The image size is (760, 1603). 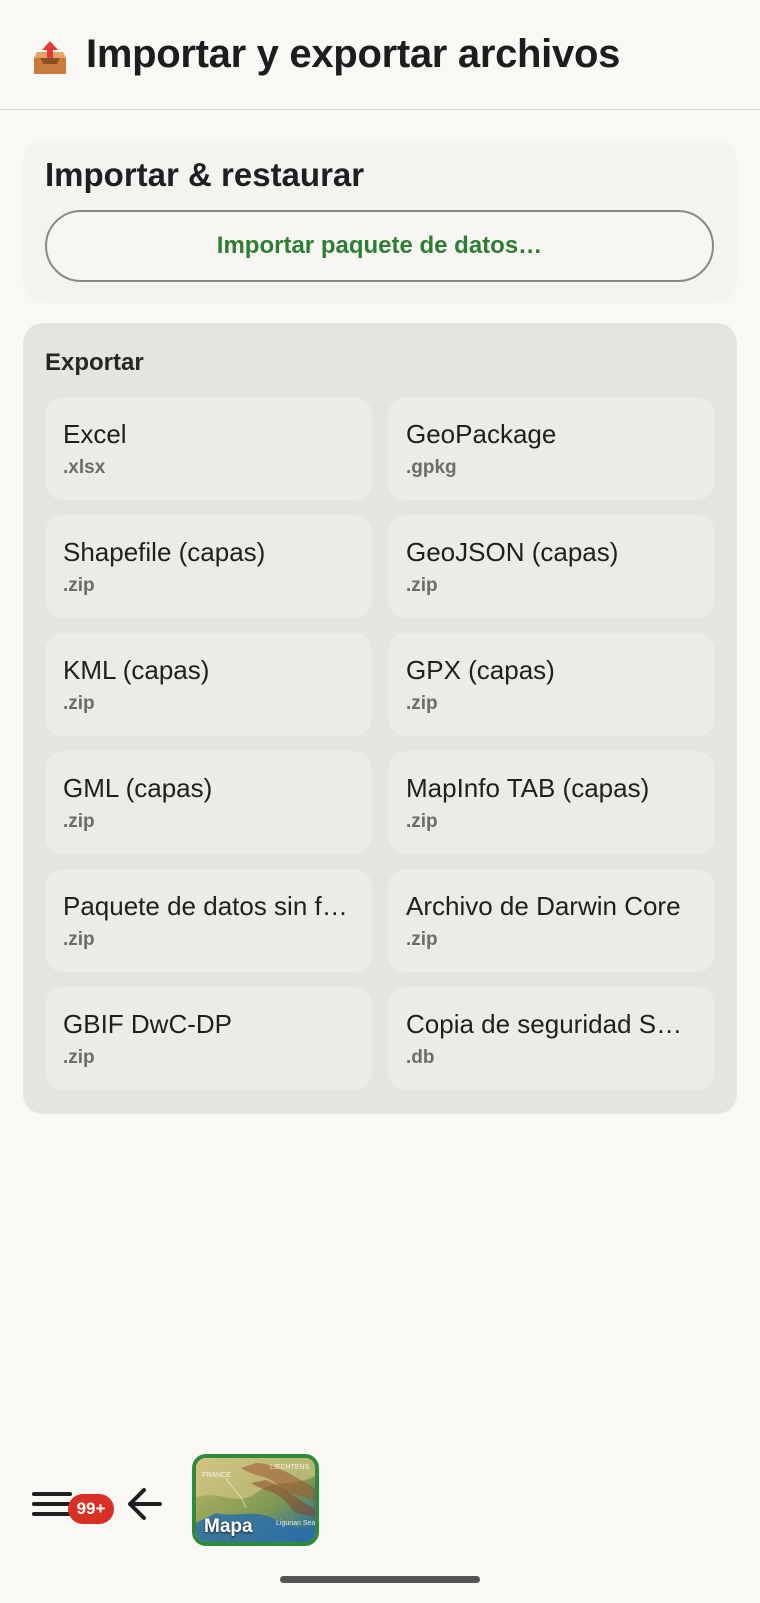 What do you see at coordinates (353, 54) in the screenshot?
I see `page-title: Importar y exportar archivos` at bounding box center [353, 54].